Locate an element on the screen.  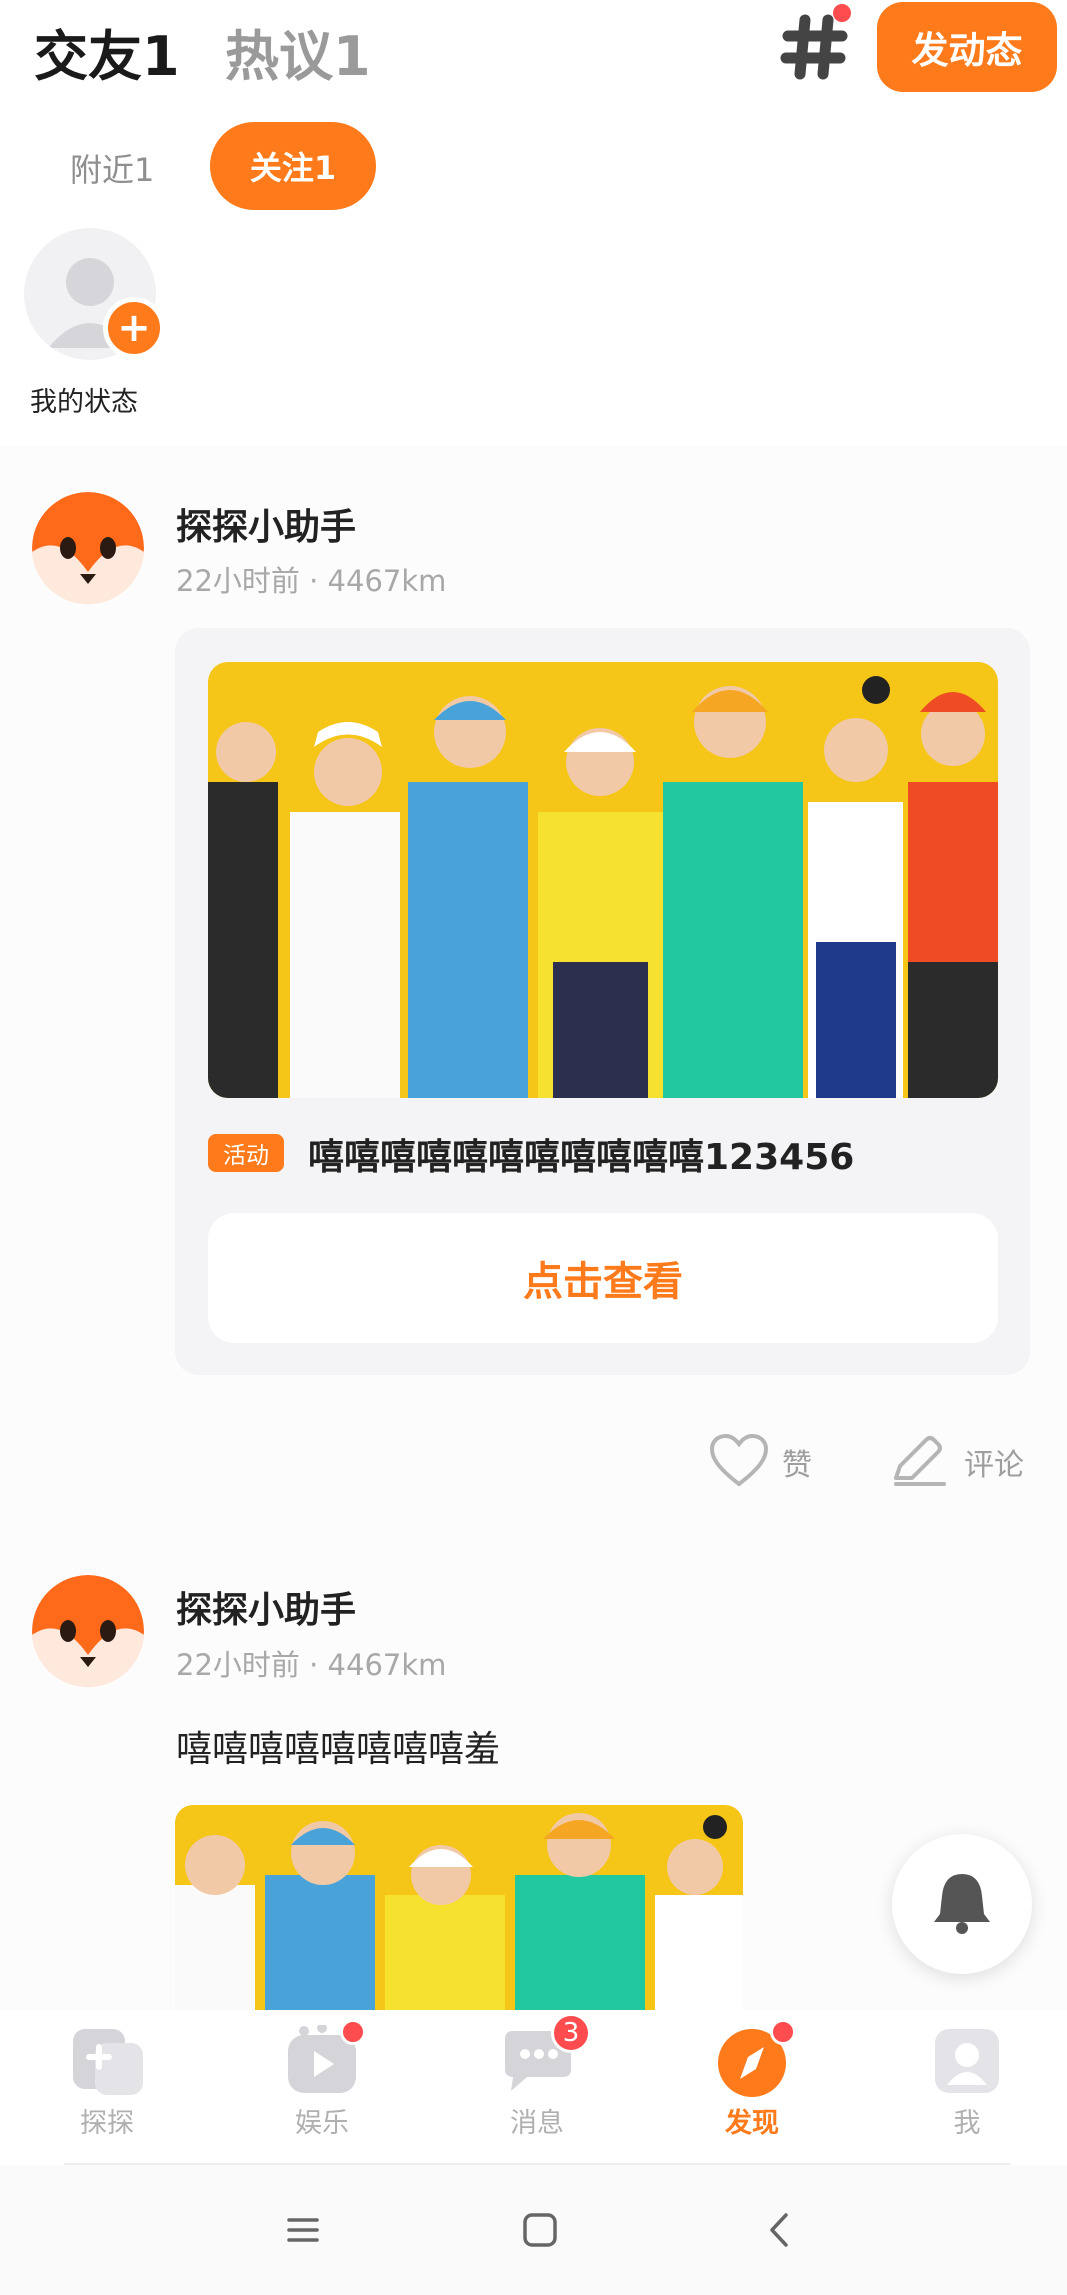
play-icon is located at coordinates (324, 2058).